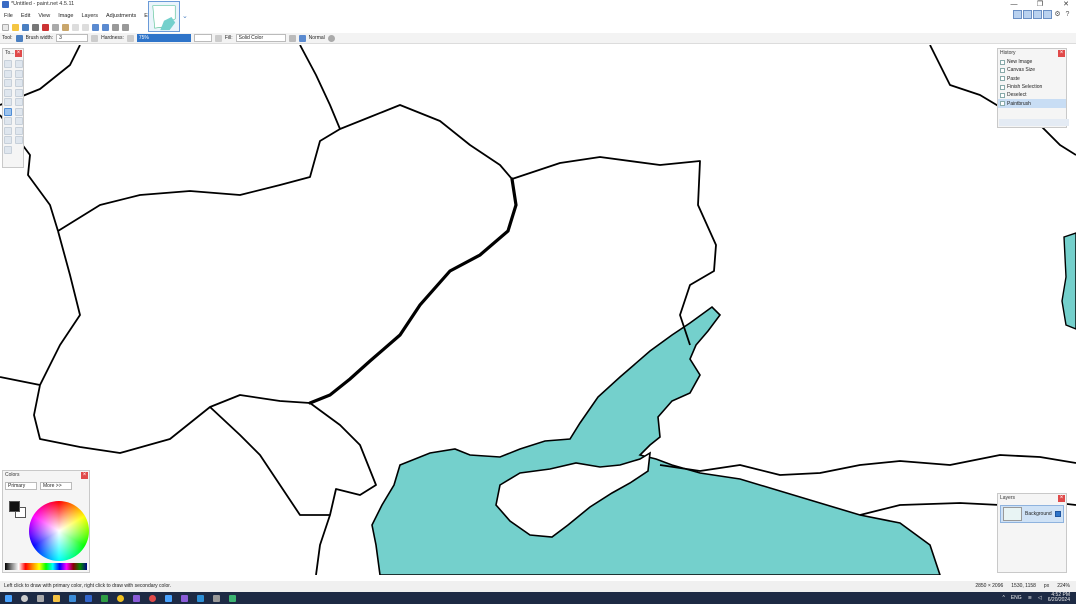  I want to click on history-item: Paintbrush, so click(1032, 103).